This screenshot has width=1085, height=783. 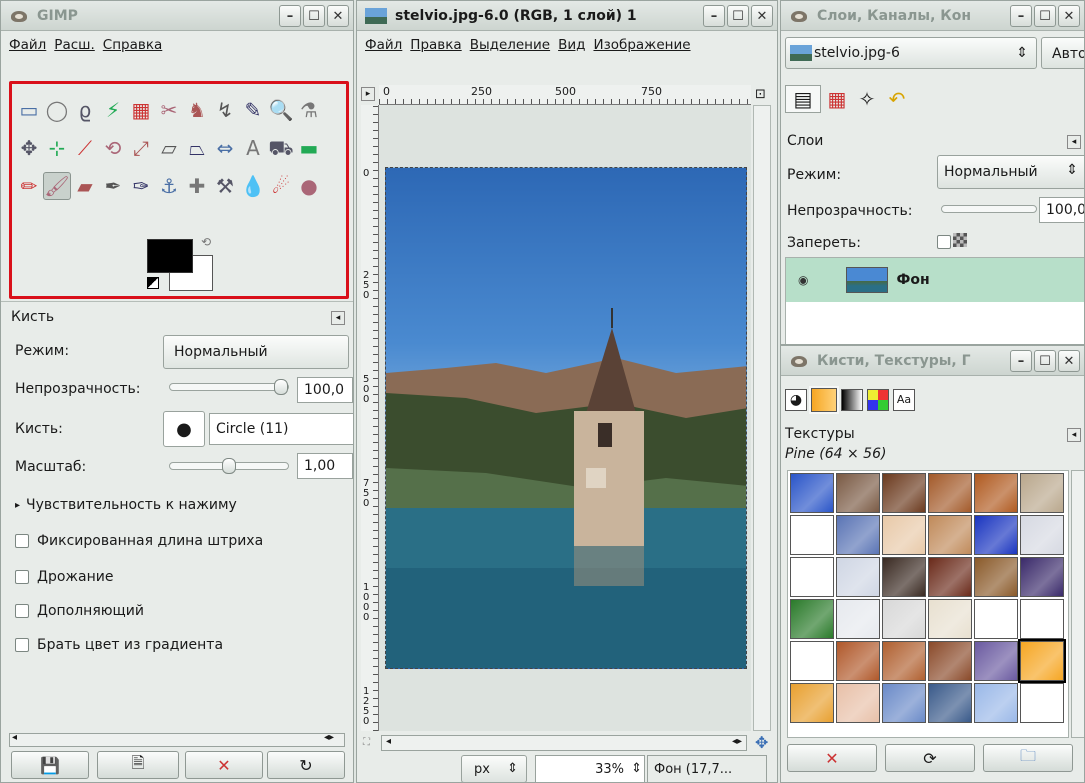 I want to click on delete-options-button: ✕, so click(x=224, y=765).